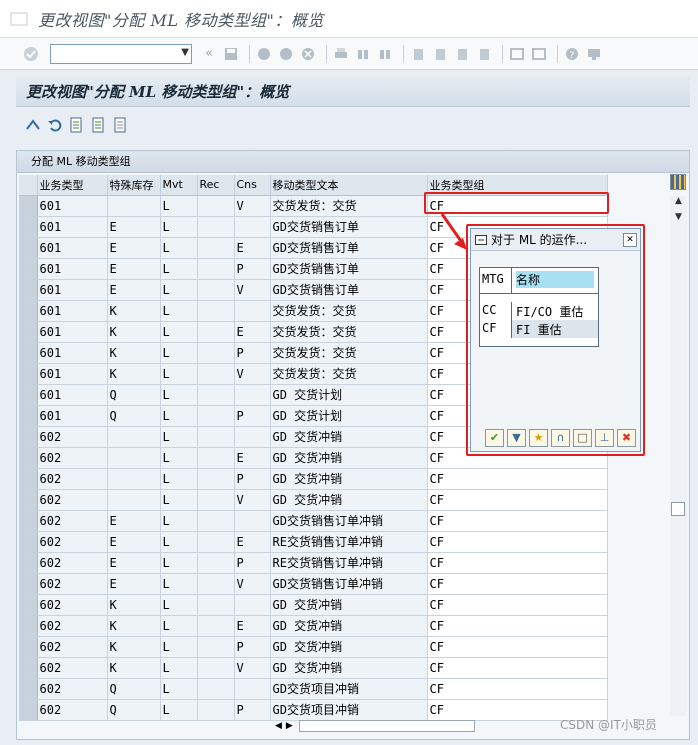  Describe the element at coordinates (496, 311) in the screenshot. I see `entry-code: CC` at that location.